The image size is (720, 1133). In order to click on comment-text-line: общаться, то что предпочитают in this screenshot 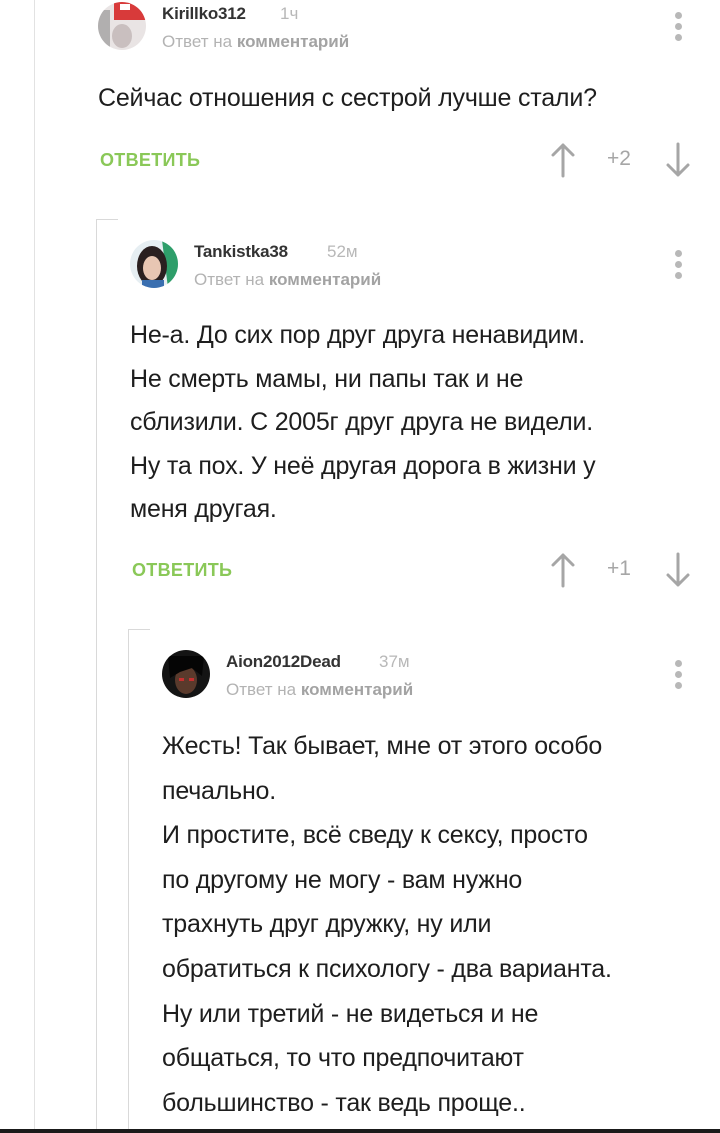, I will do `click(343, 1058)`.